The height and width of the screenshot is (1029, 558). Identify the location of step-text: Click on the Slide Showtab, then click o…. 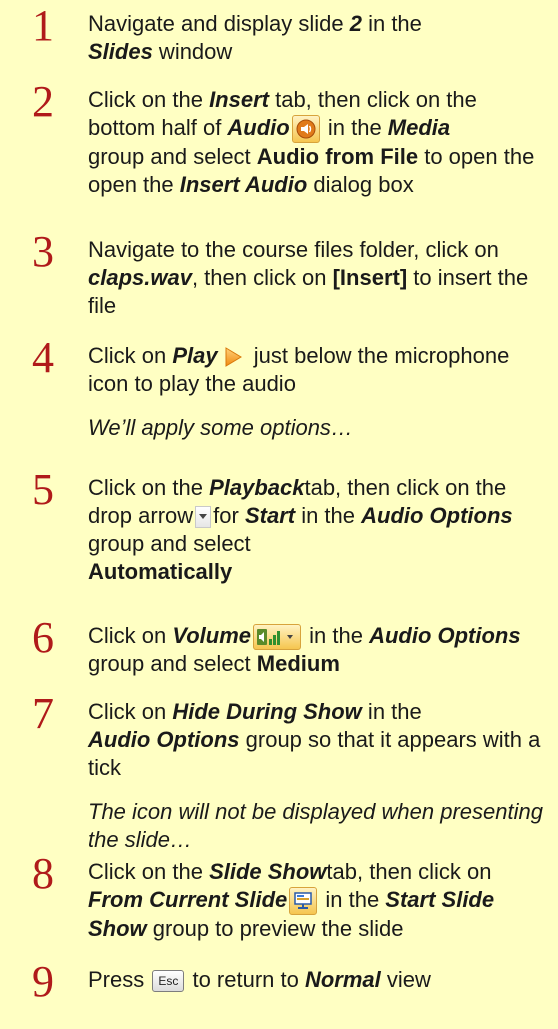
(291, 900).